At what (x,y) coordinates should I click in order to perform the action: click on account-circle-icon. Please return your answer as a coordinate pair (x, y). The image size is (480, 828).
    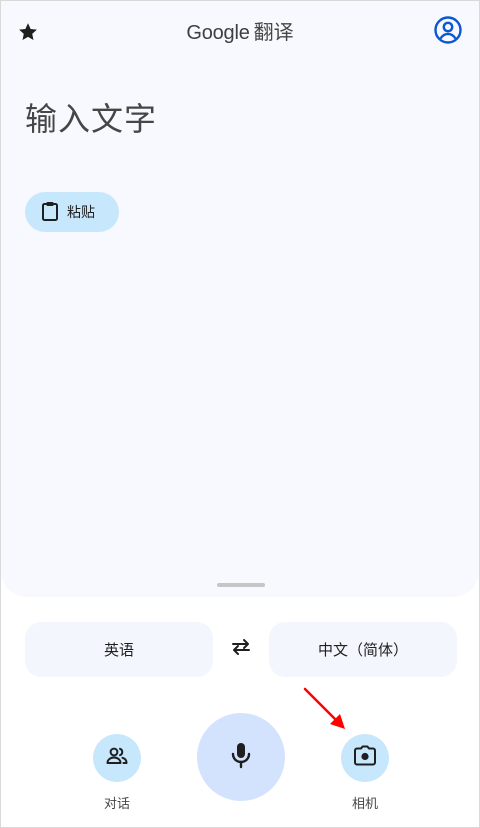
    Looking at the image, I should click on (448, 32).